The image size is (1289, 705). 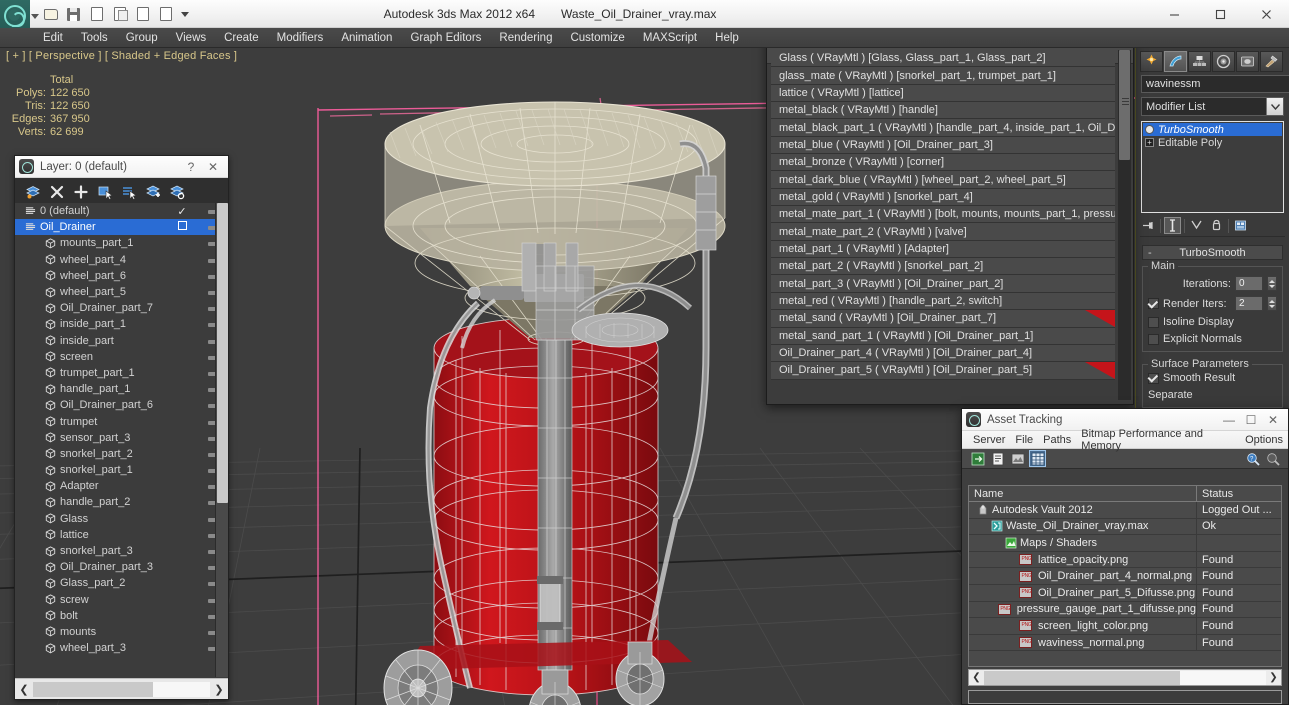 I want to click on new-file-icon, so click(x=96, y=14).